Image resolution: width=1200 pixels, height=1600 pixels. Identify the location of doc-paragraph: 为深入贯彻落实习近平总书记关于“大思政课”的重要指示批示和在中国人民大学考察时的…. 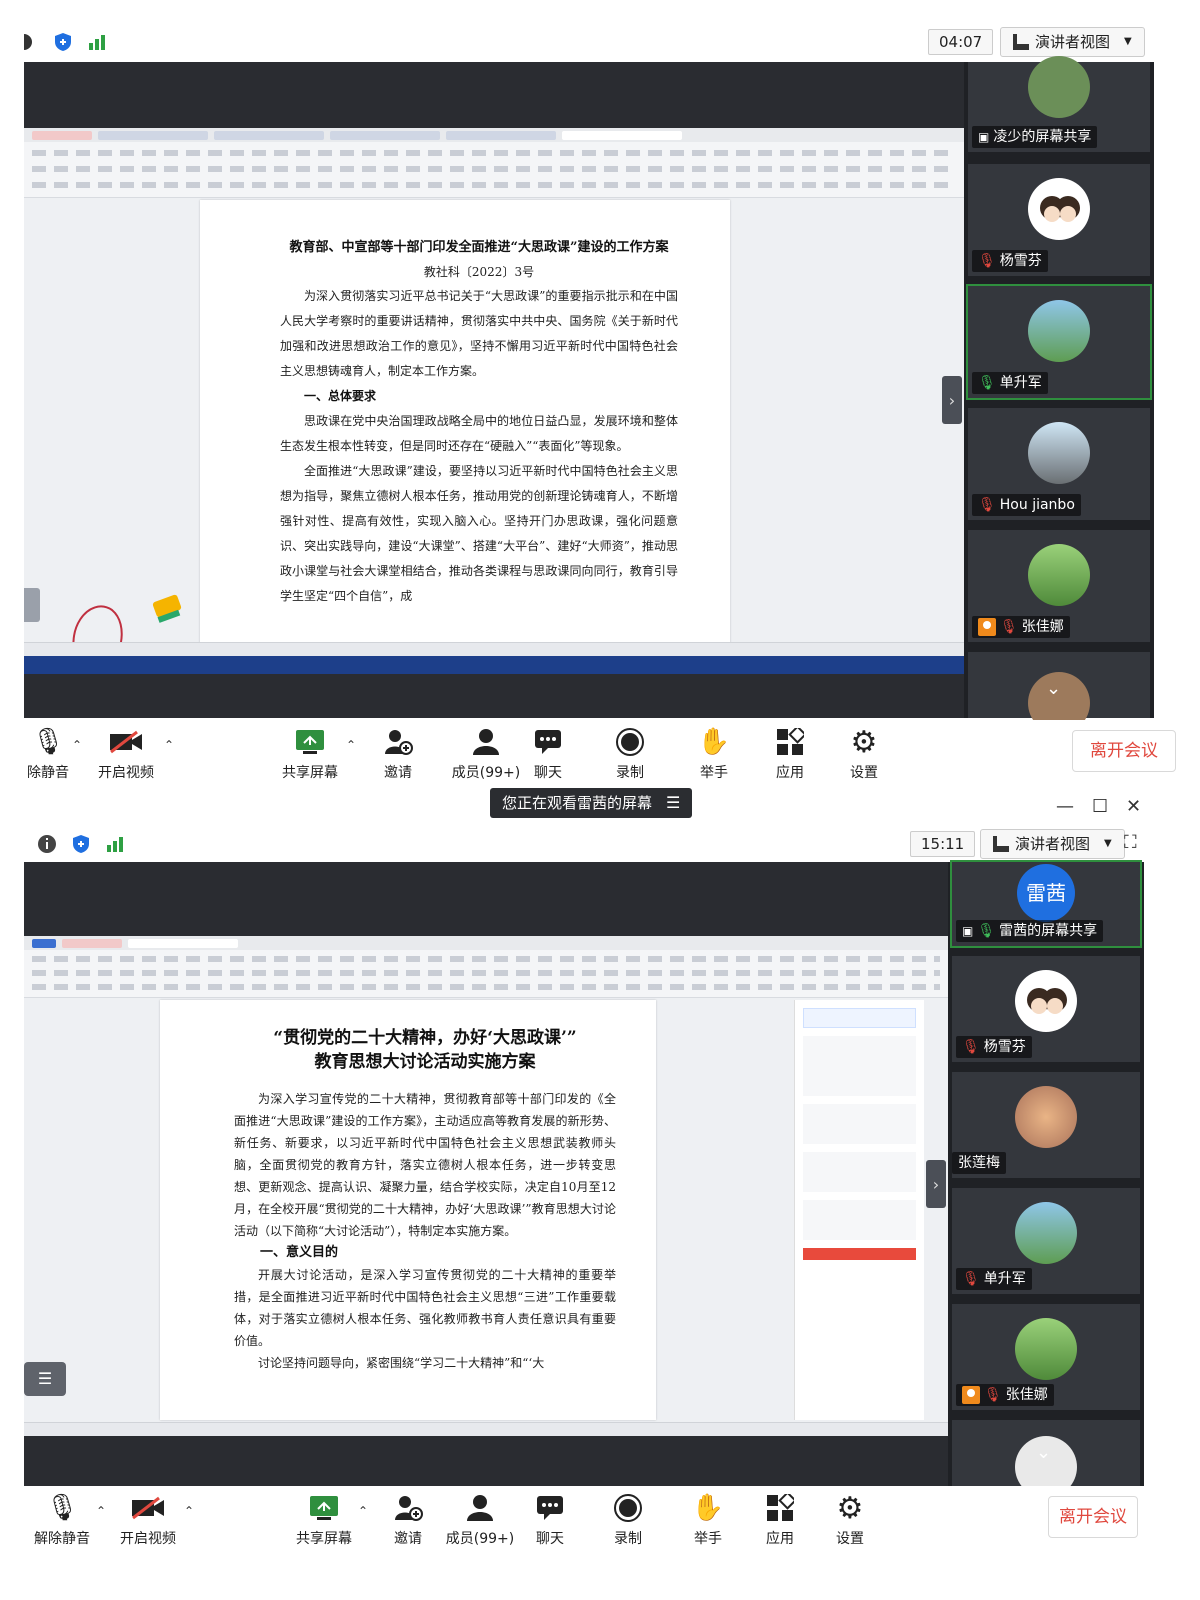
(479, 333).